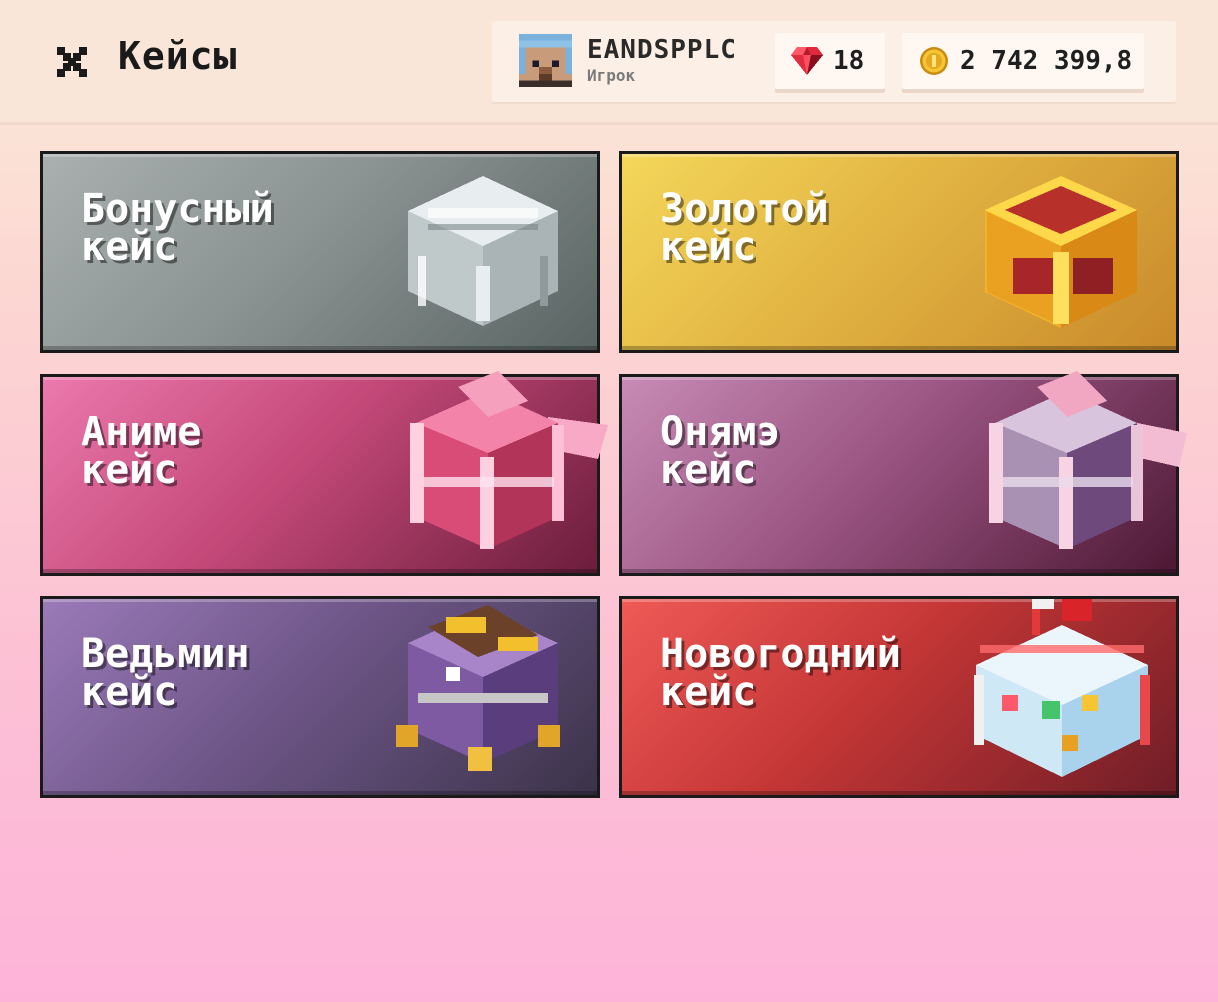 This screenshot has width=1218, height=1002. What do you see at coordinates (324, 473) in the screenshot?
I see `case-card-anime: Аниме кейс` at bounding box center [324, 473].